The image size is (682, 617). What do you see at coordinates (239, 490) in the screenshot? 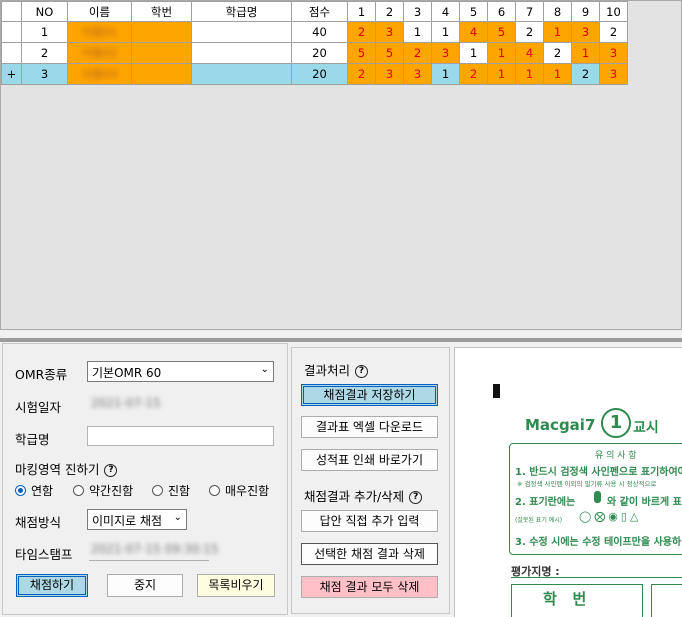
I see `radio-marking-very-dark: 매우진함` at bounding box center [239, 490].